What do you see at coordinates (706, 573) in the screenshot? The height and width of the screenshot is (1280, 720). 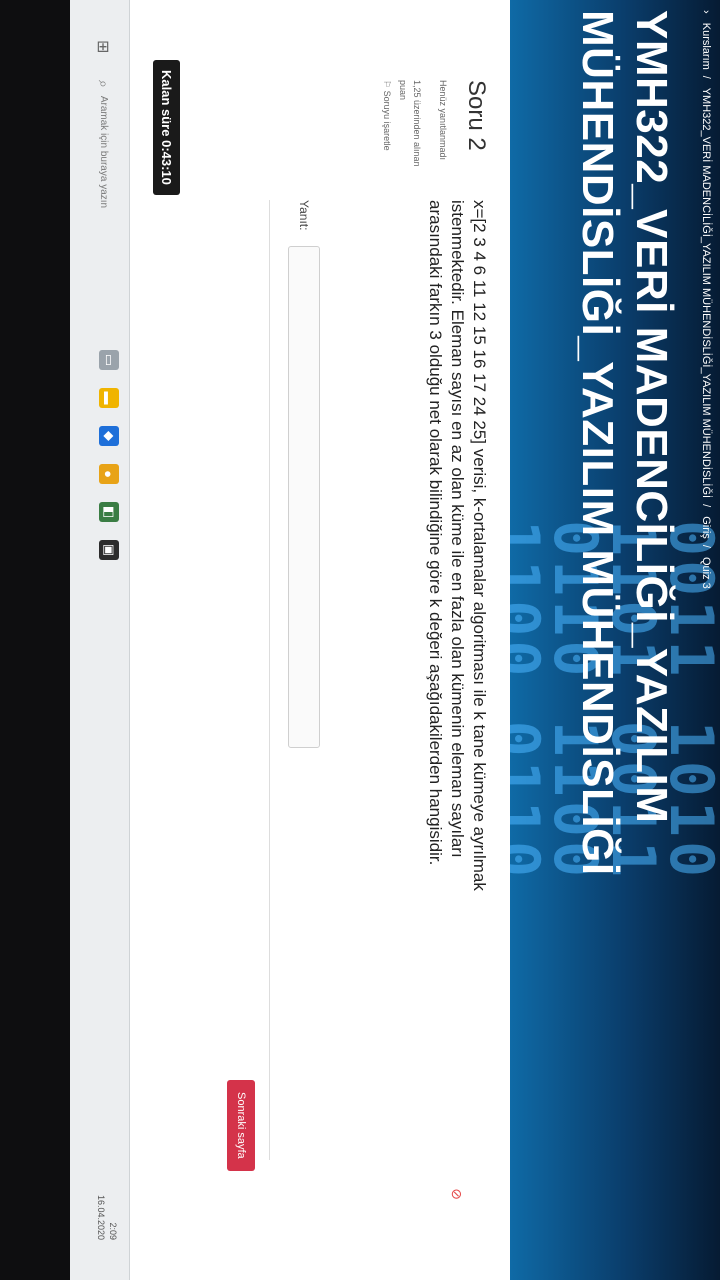 I see `breadcrumb-quiz: Quiz 3` at bounding box center [706, 573].